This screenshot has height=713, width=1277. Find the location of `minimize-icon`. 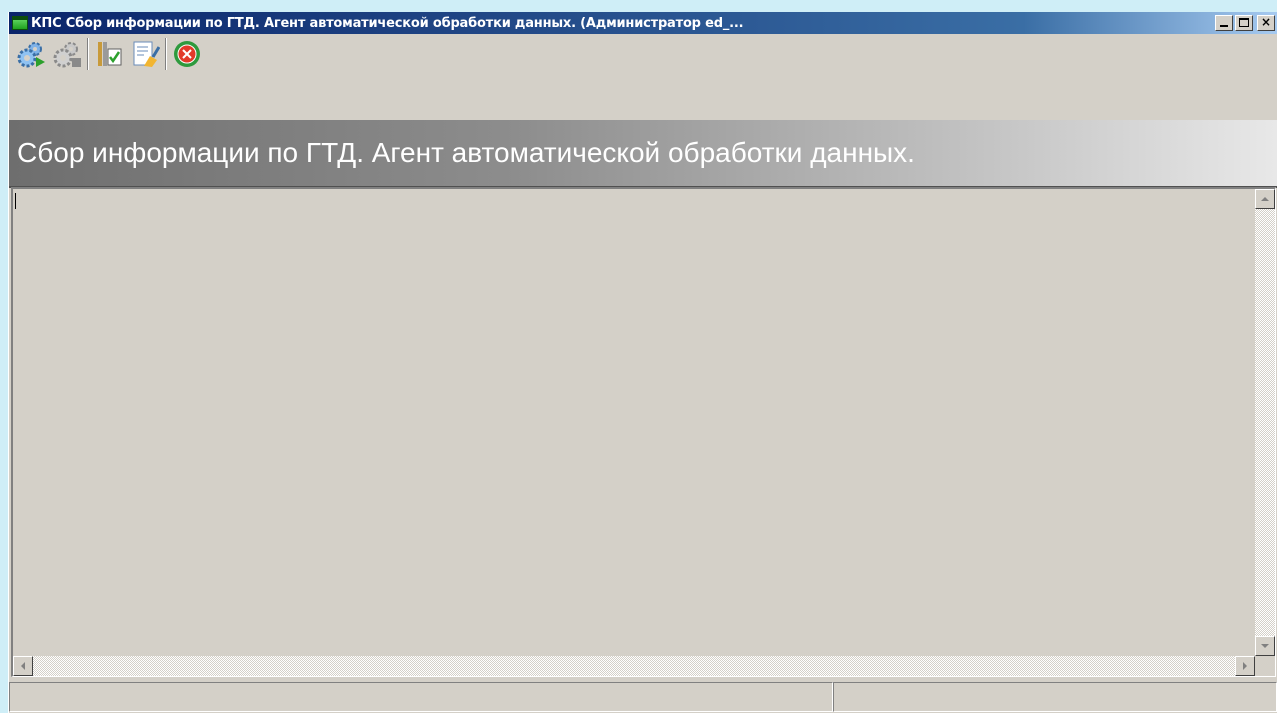

minimize-icon is located at coordinates (1224, 26).